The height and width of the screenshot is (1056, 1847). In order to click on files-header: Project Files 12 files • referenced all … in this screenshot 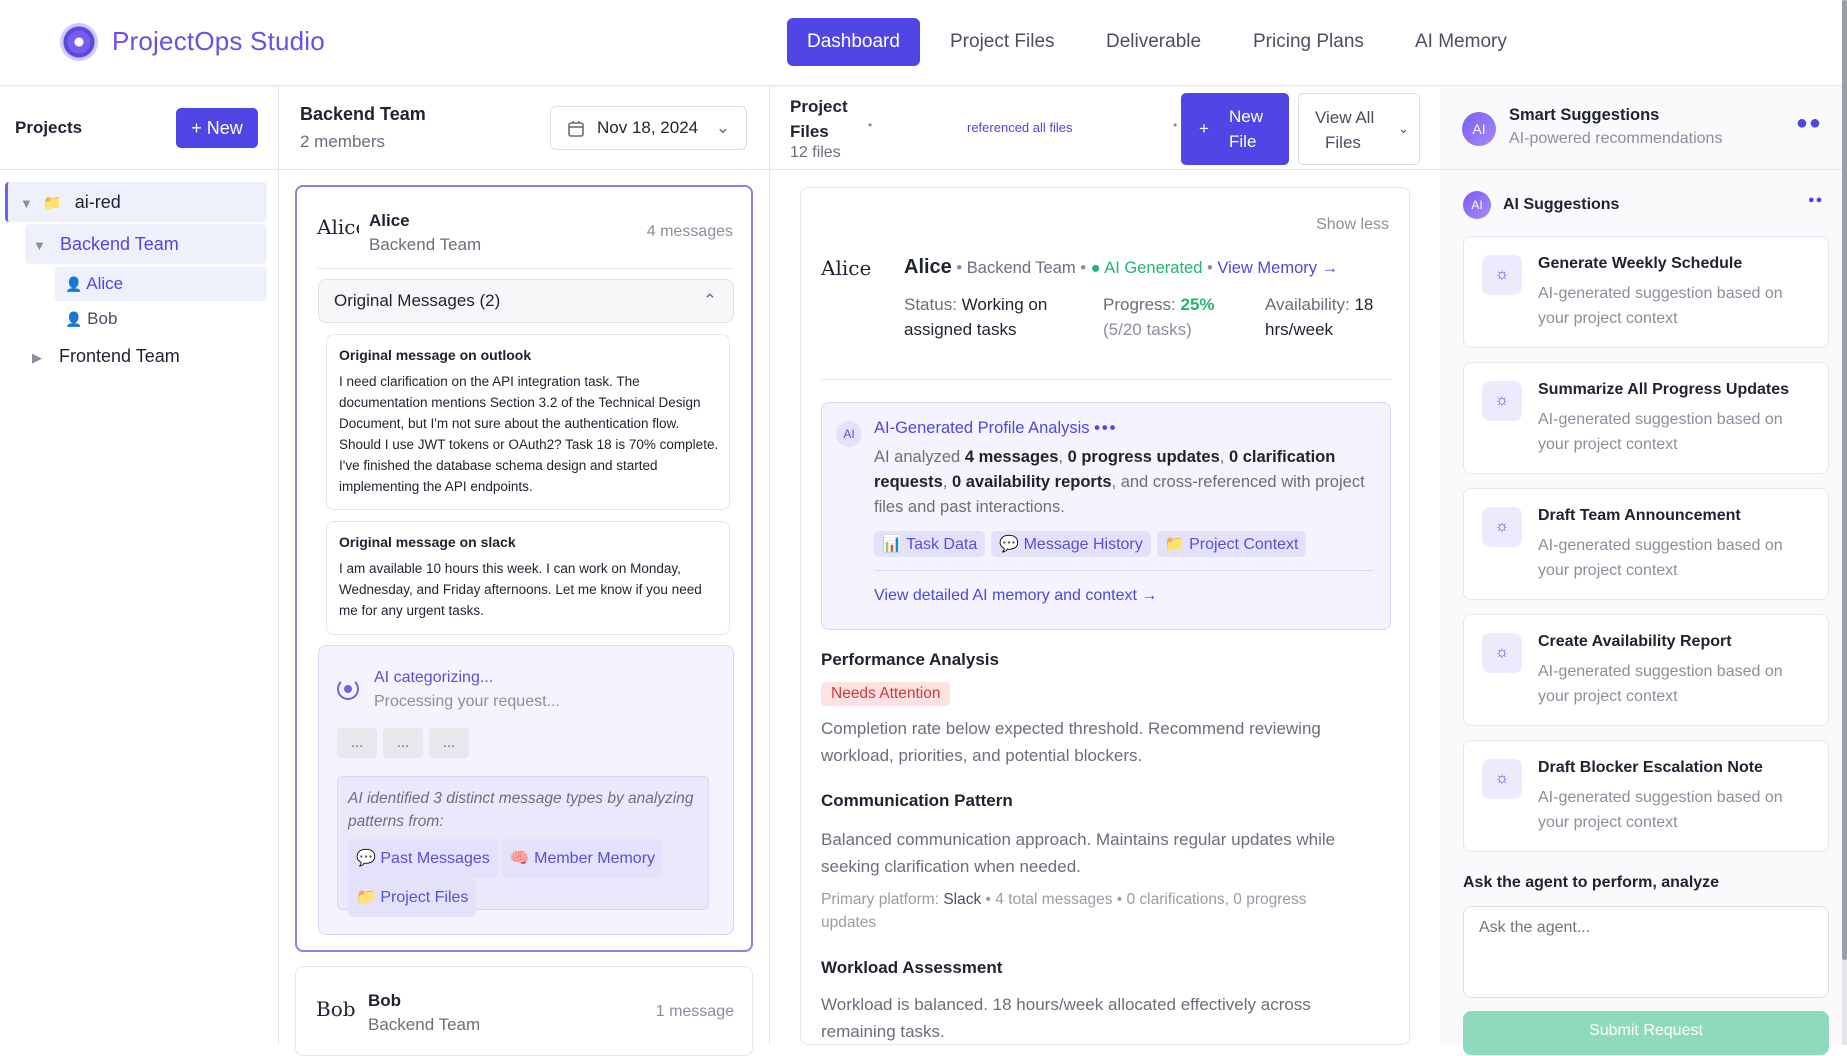, I will do `click(1105, 128)`.